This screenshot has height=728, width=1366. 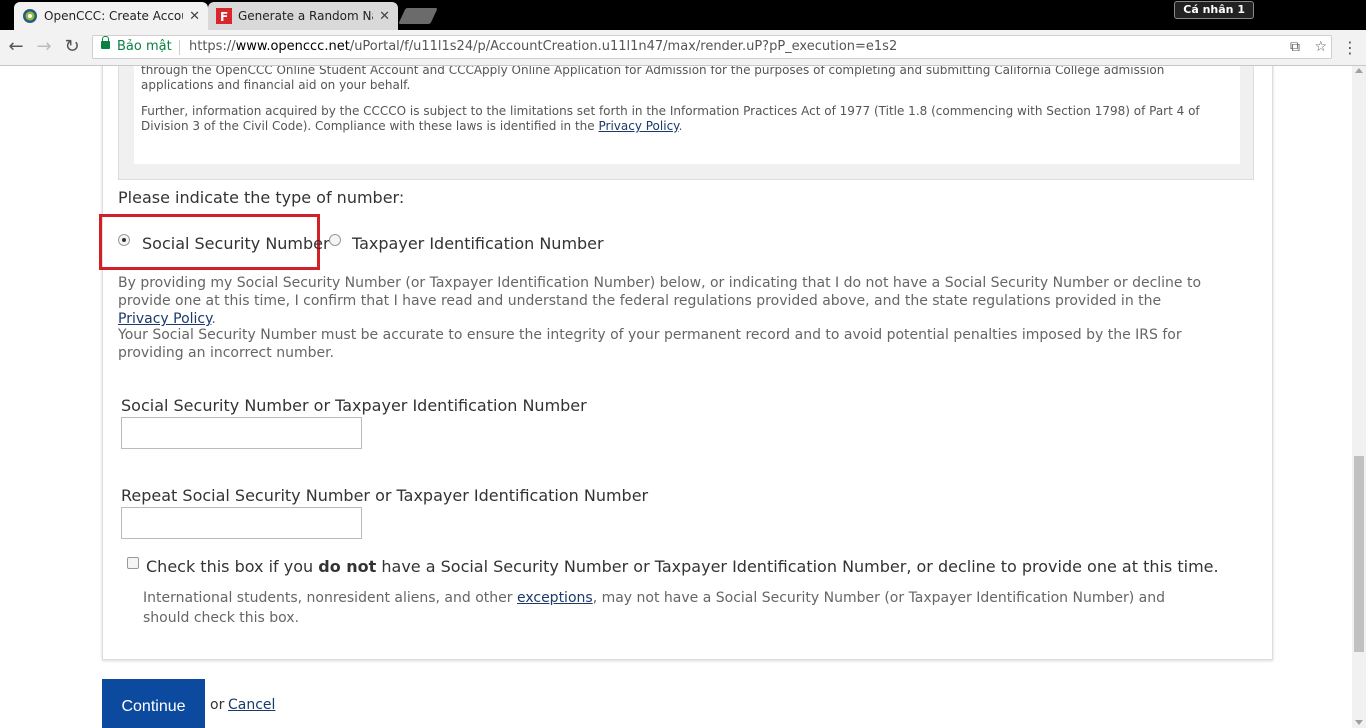 I want to click on ssn-radio, so click(x=124, y=240).